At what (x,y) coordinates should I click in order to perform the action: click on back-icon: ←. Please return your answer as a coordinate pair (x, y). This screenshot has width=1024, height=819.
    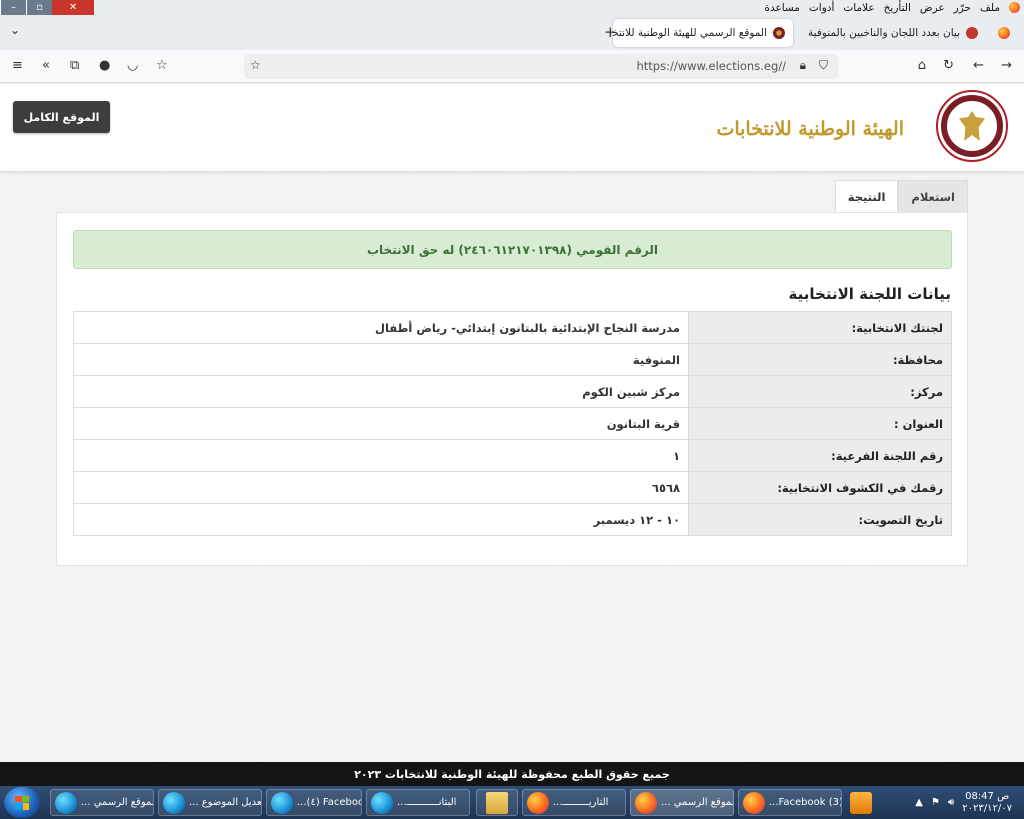
    Looking at the image, I should click on (978, 66).